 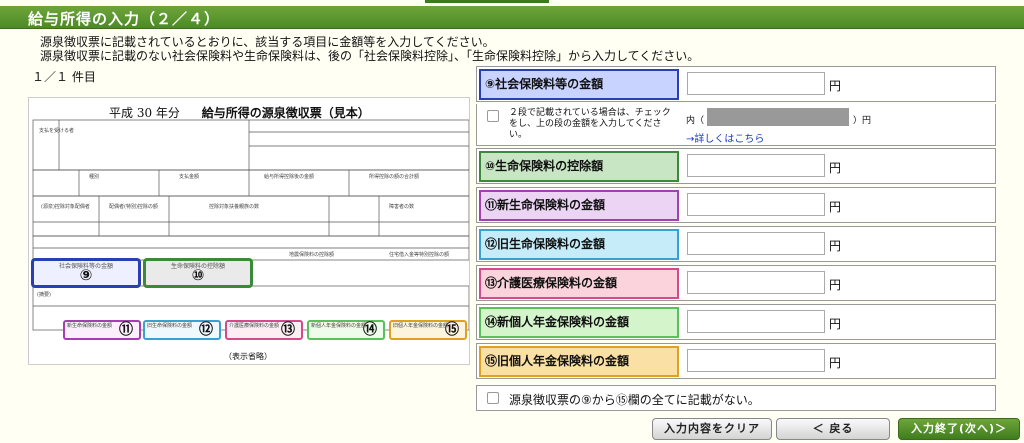 I want to click on svg-text: 所得控除の額の合計額, so click(x=394, y=176).